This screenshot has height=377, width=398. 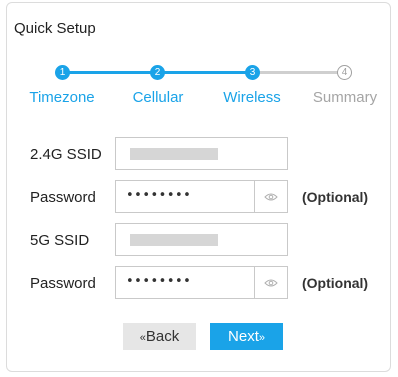 What do you see at coordinates (252, 97) in the screenshot?
I see `step-3-label: Wireless` at bounding box center [252, 97].